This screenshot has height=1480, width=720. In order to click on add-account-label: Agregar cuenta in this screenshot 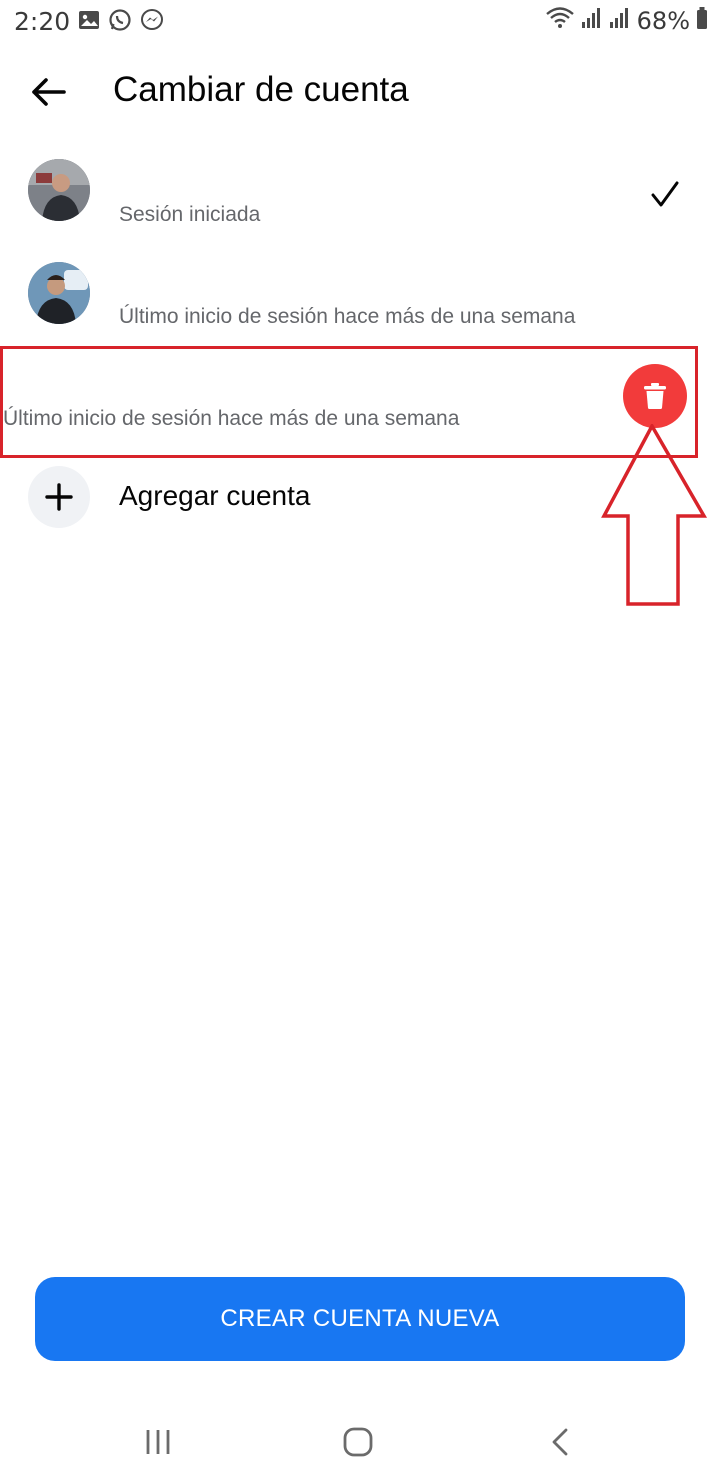, I will do `click(215, 495)`.